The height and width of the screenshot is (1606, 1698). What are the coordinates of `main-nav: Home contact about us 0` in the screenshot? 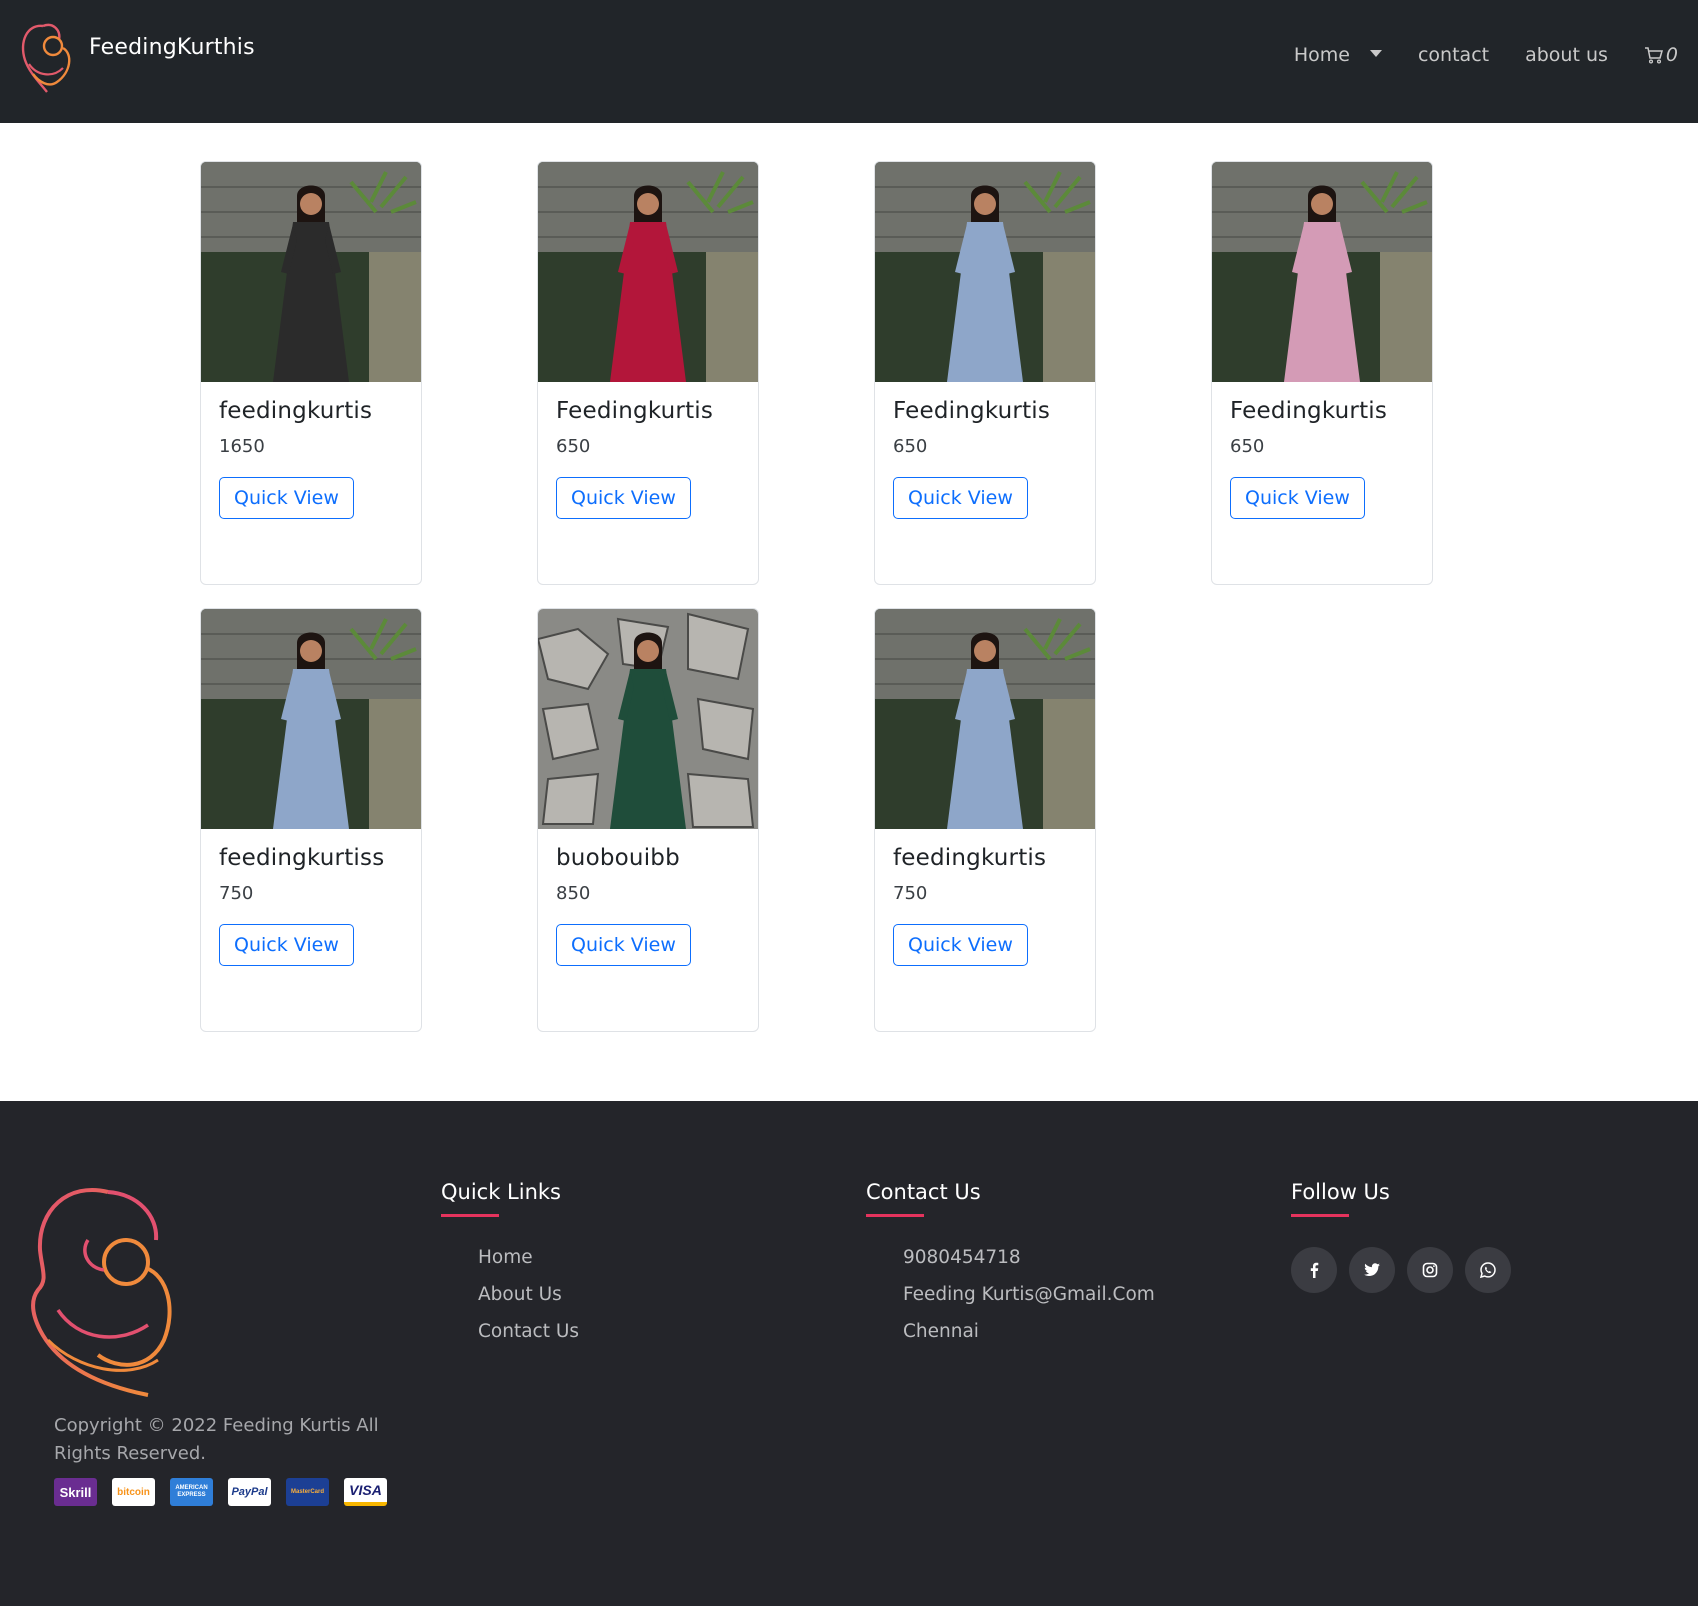 It's located at (1486, 55).